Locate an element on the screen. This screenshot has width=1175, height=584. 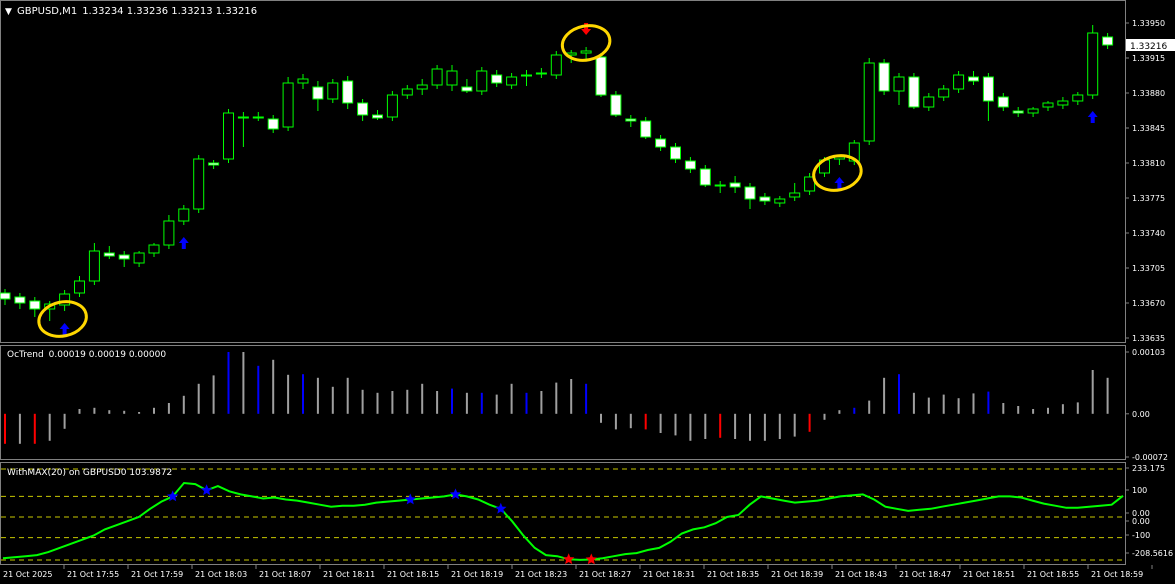
price-tick-label: 1.33775 is located at coordinates (1148, 198).